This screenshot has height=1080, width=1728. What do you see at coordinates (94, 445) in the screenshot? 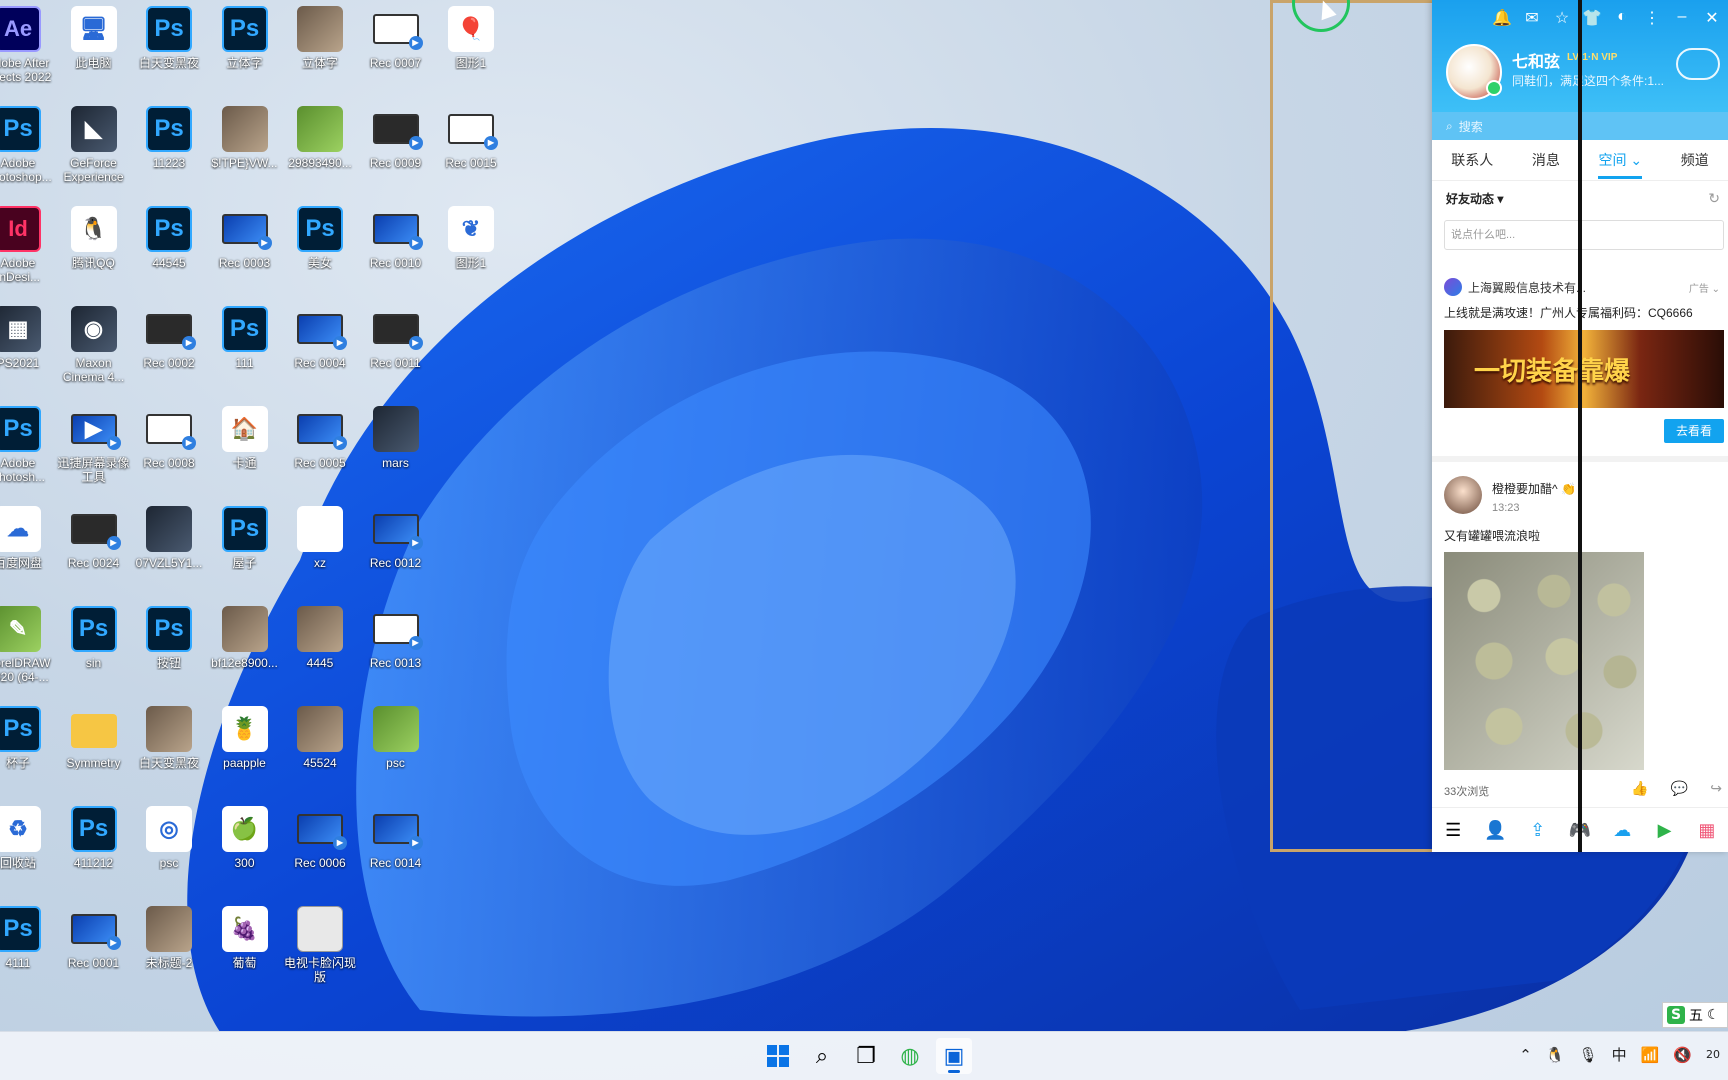
I see `desktop-icon: ▶ 迅捷屏幕录像工具` at bounding box center [94, 445].